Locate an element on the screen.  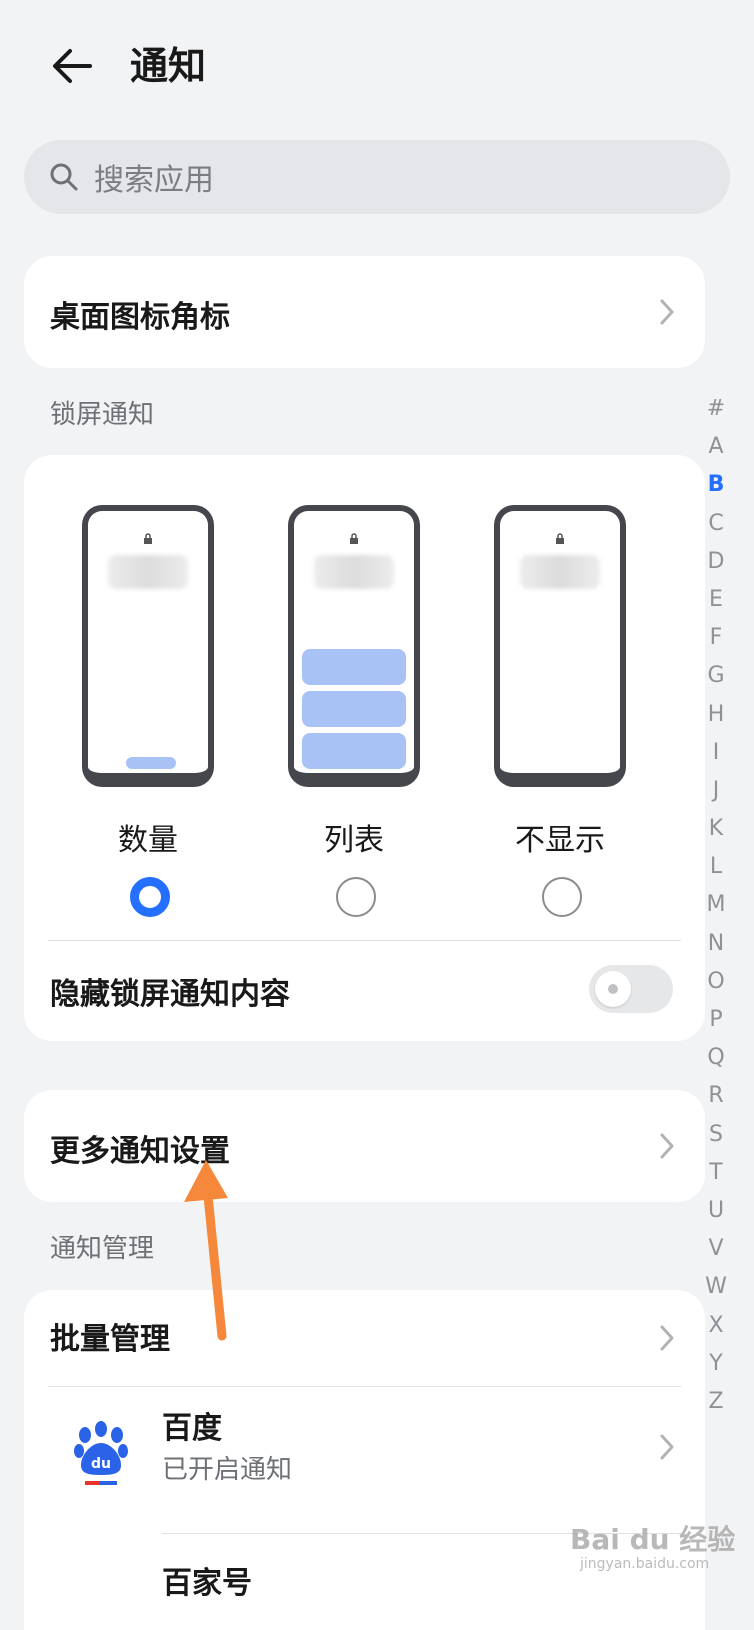
option-hidden-label: 不显示 is located at coordinates (560, 840).